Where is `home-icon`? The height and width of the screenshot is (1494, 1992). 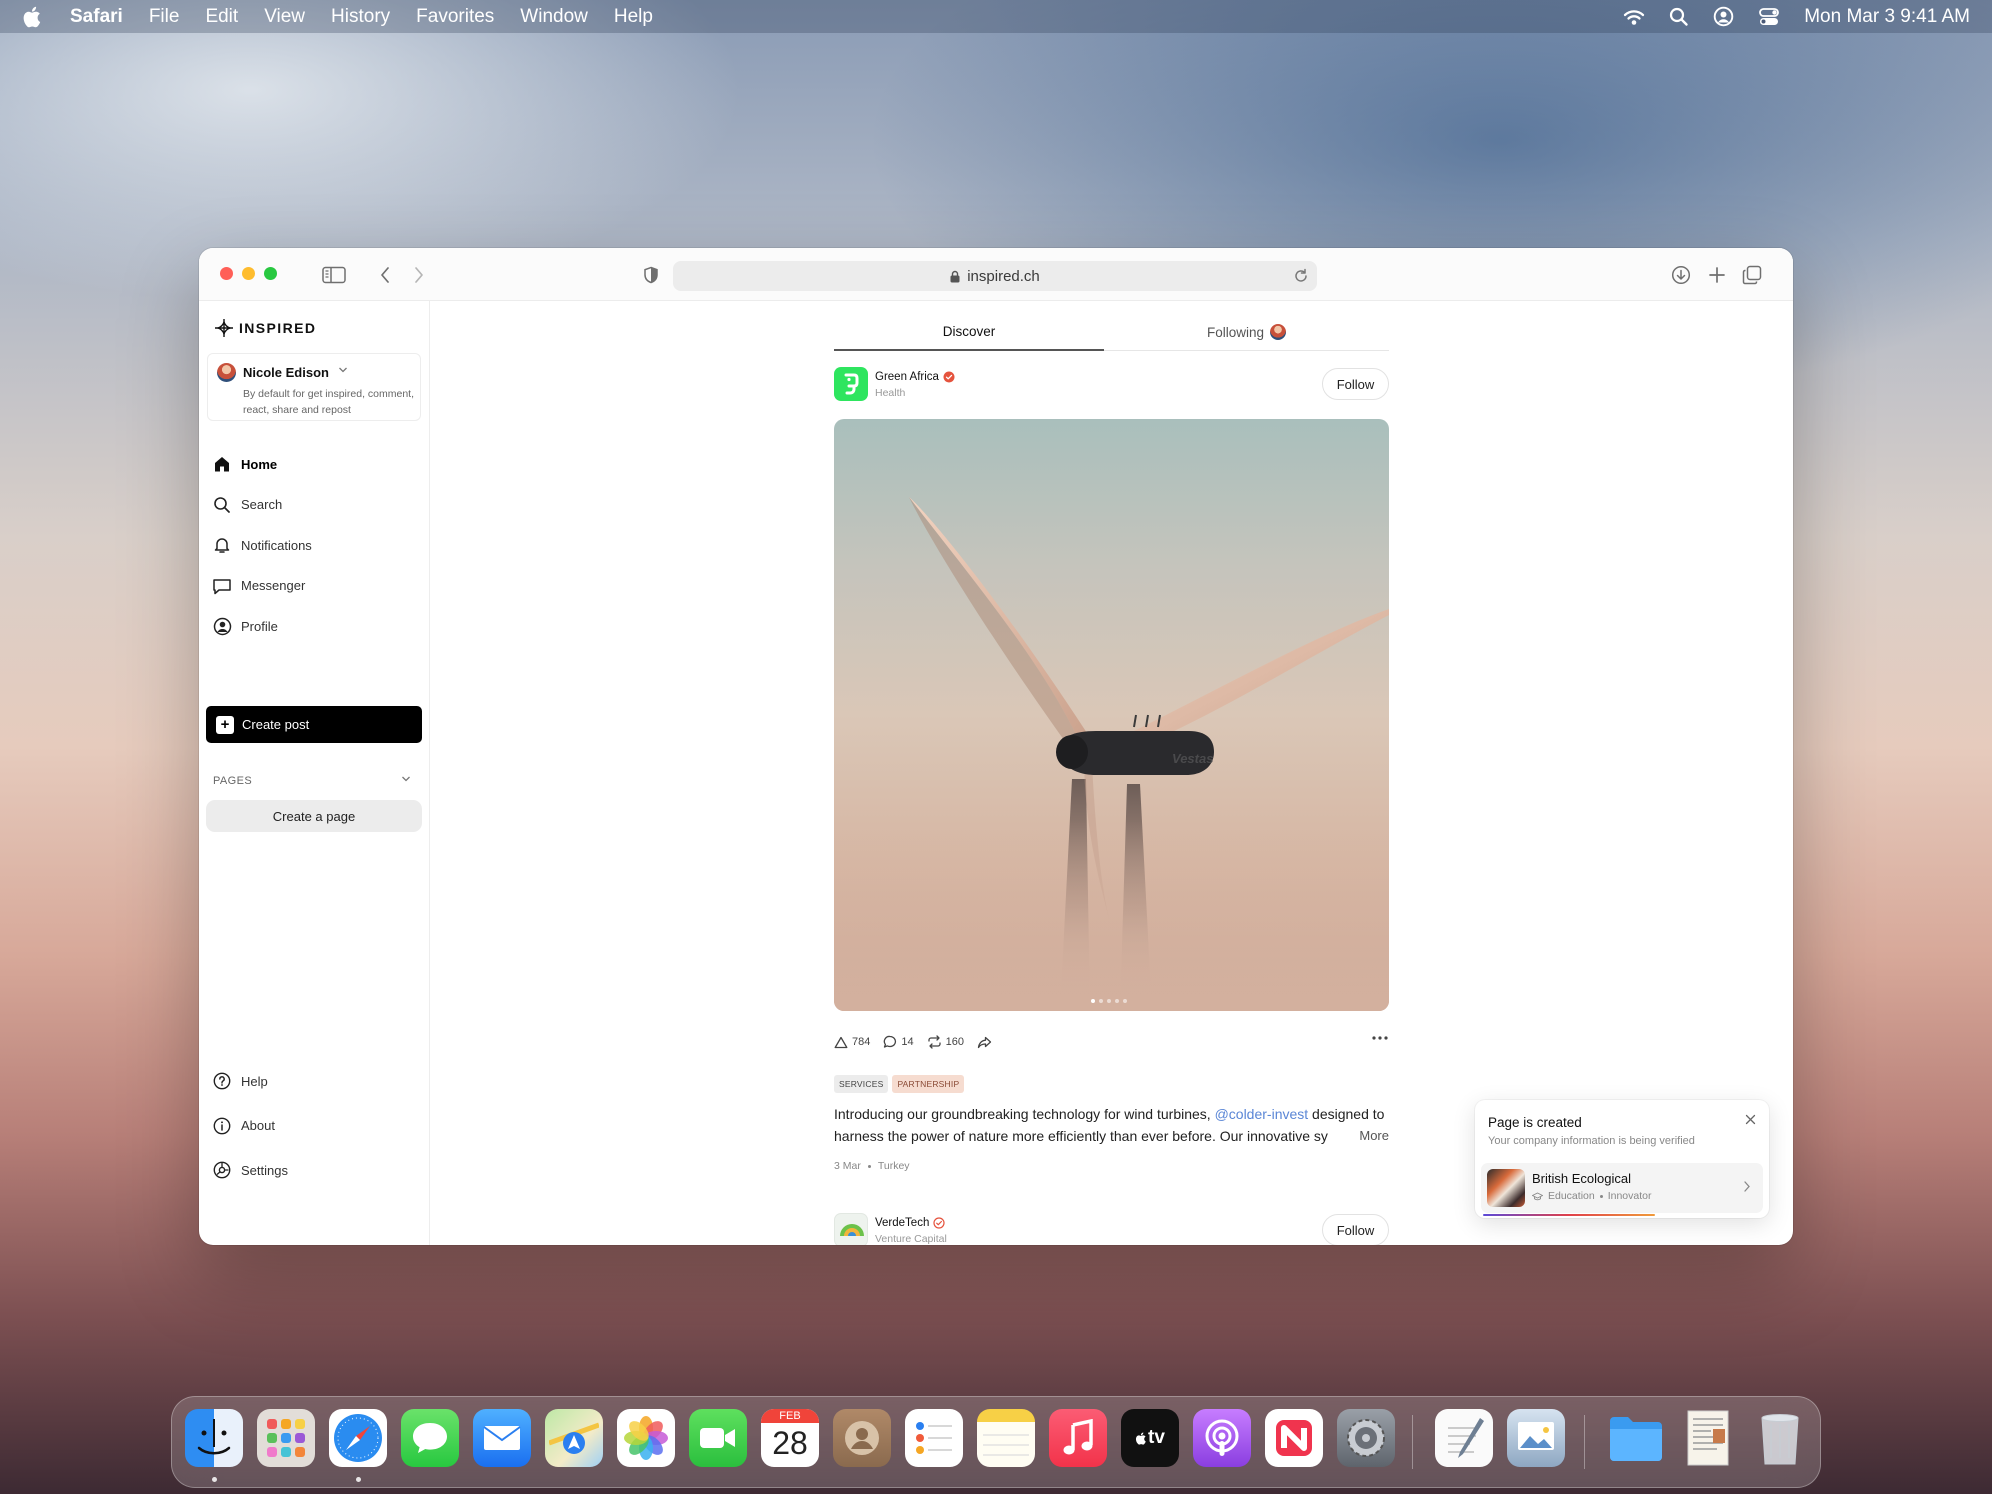 home-icon is located at coordinates (222, 464).